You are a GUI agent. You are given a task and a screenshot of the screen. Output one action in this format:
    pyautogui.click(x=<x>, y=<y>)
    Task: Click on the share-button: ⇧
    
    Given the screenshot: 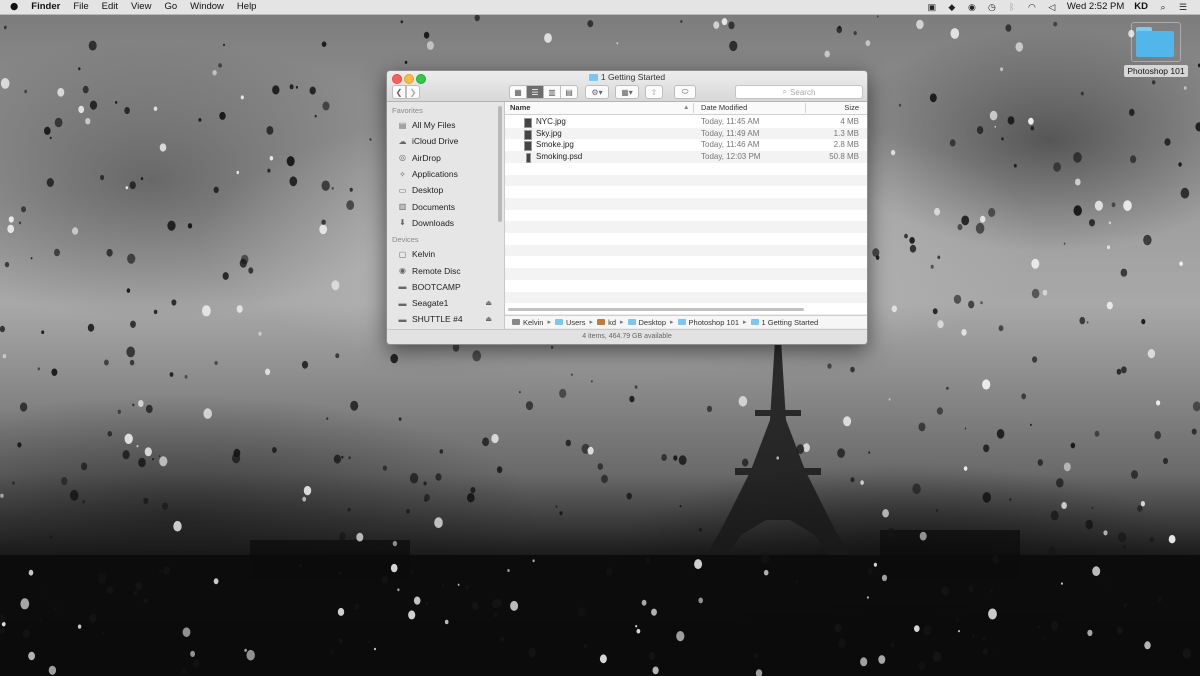 What is the action you would take?
    pyautogui.click(x=654, y=92)
    